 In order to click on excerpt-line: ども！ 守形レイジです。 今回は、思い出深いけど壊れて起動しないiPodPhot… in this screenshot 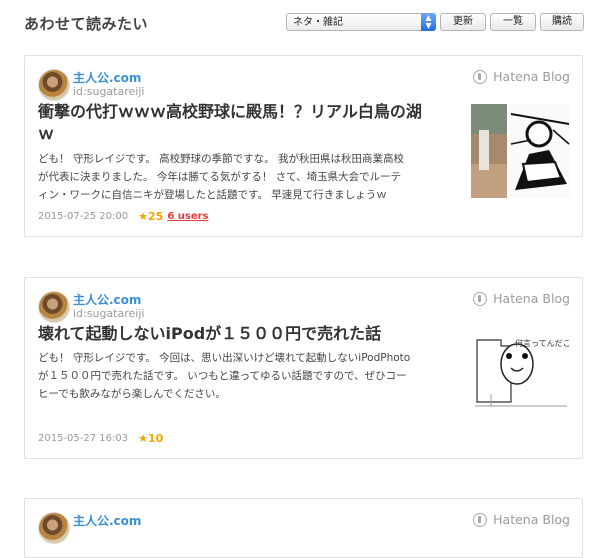, I will do `click(224, 358)`.